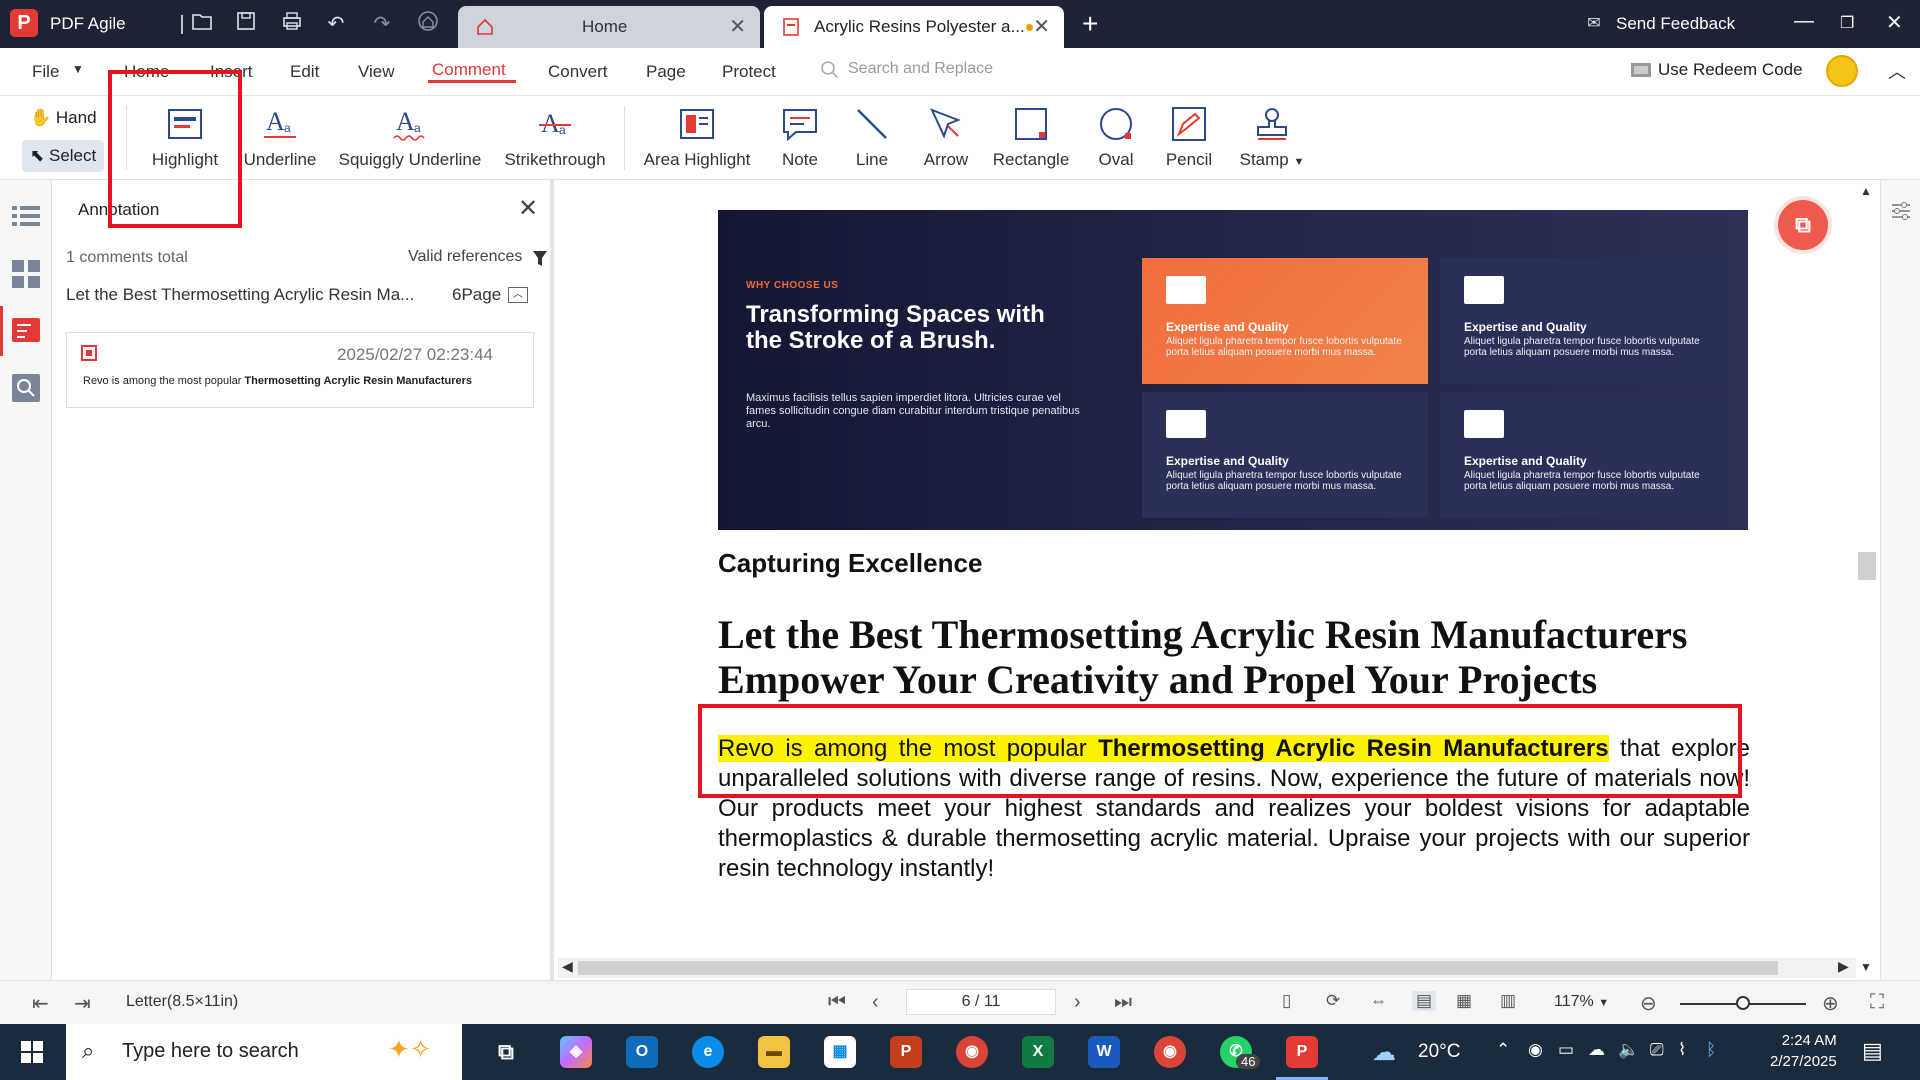 The height and width of the screenshot is (1080, 1920). What do you see at coordinates (1123, 1002) in the screenshot?
I see `last-page-icon: ⏭` at bounding box center [1123, 1002].